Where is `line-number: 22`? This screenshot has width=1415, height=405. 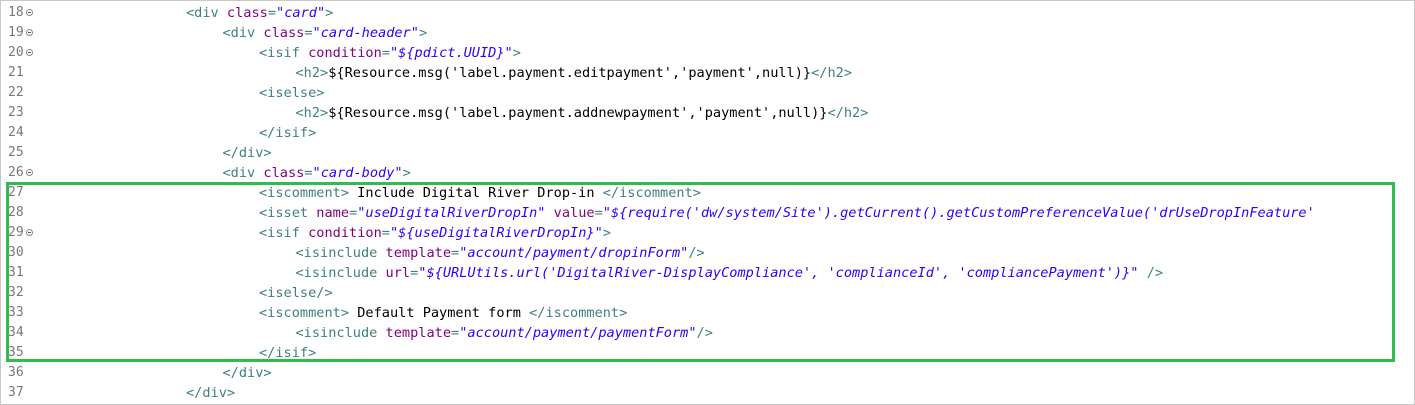
line-number: 22 is located at coordinates (16, 92).